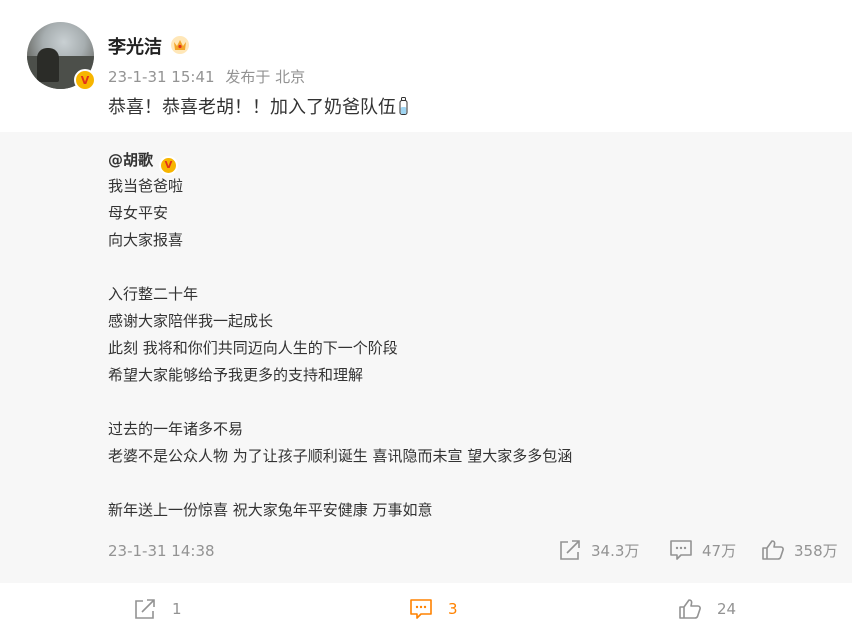 Image resolution: width=852 pixels, height=632 pixels. What do you see at coordinates (146, 186) in the screenshot?
I see `repost-line: 我当爸爸啦` at bounding box center [146, 186].